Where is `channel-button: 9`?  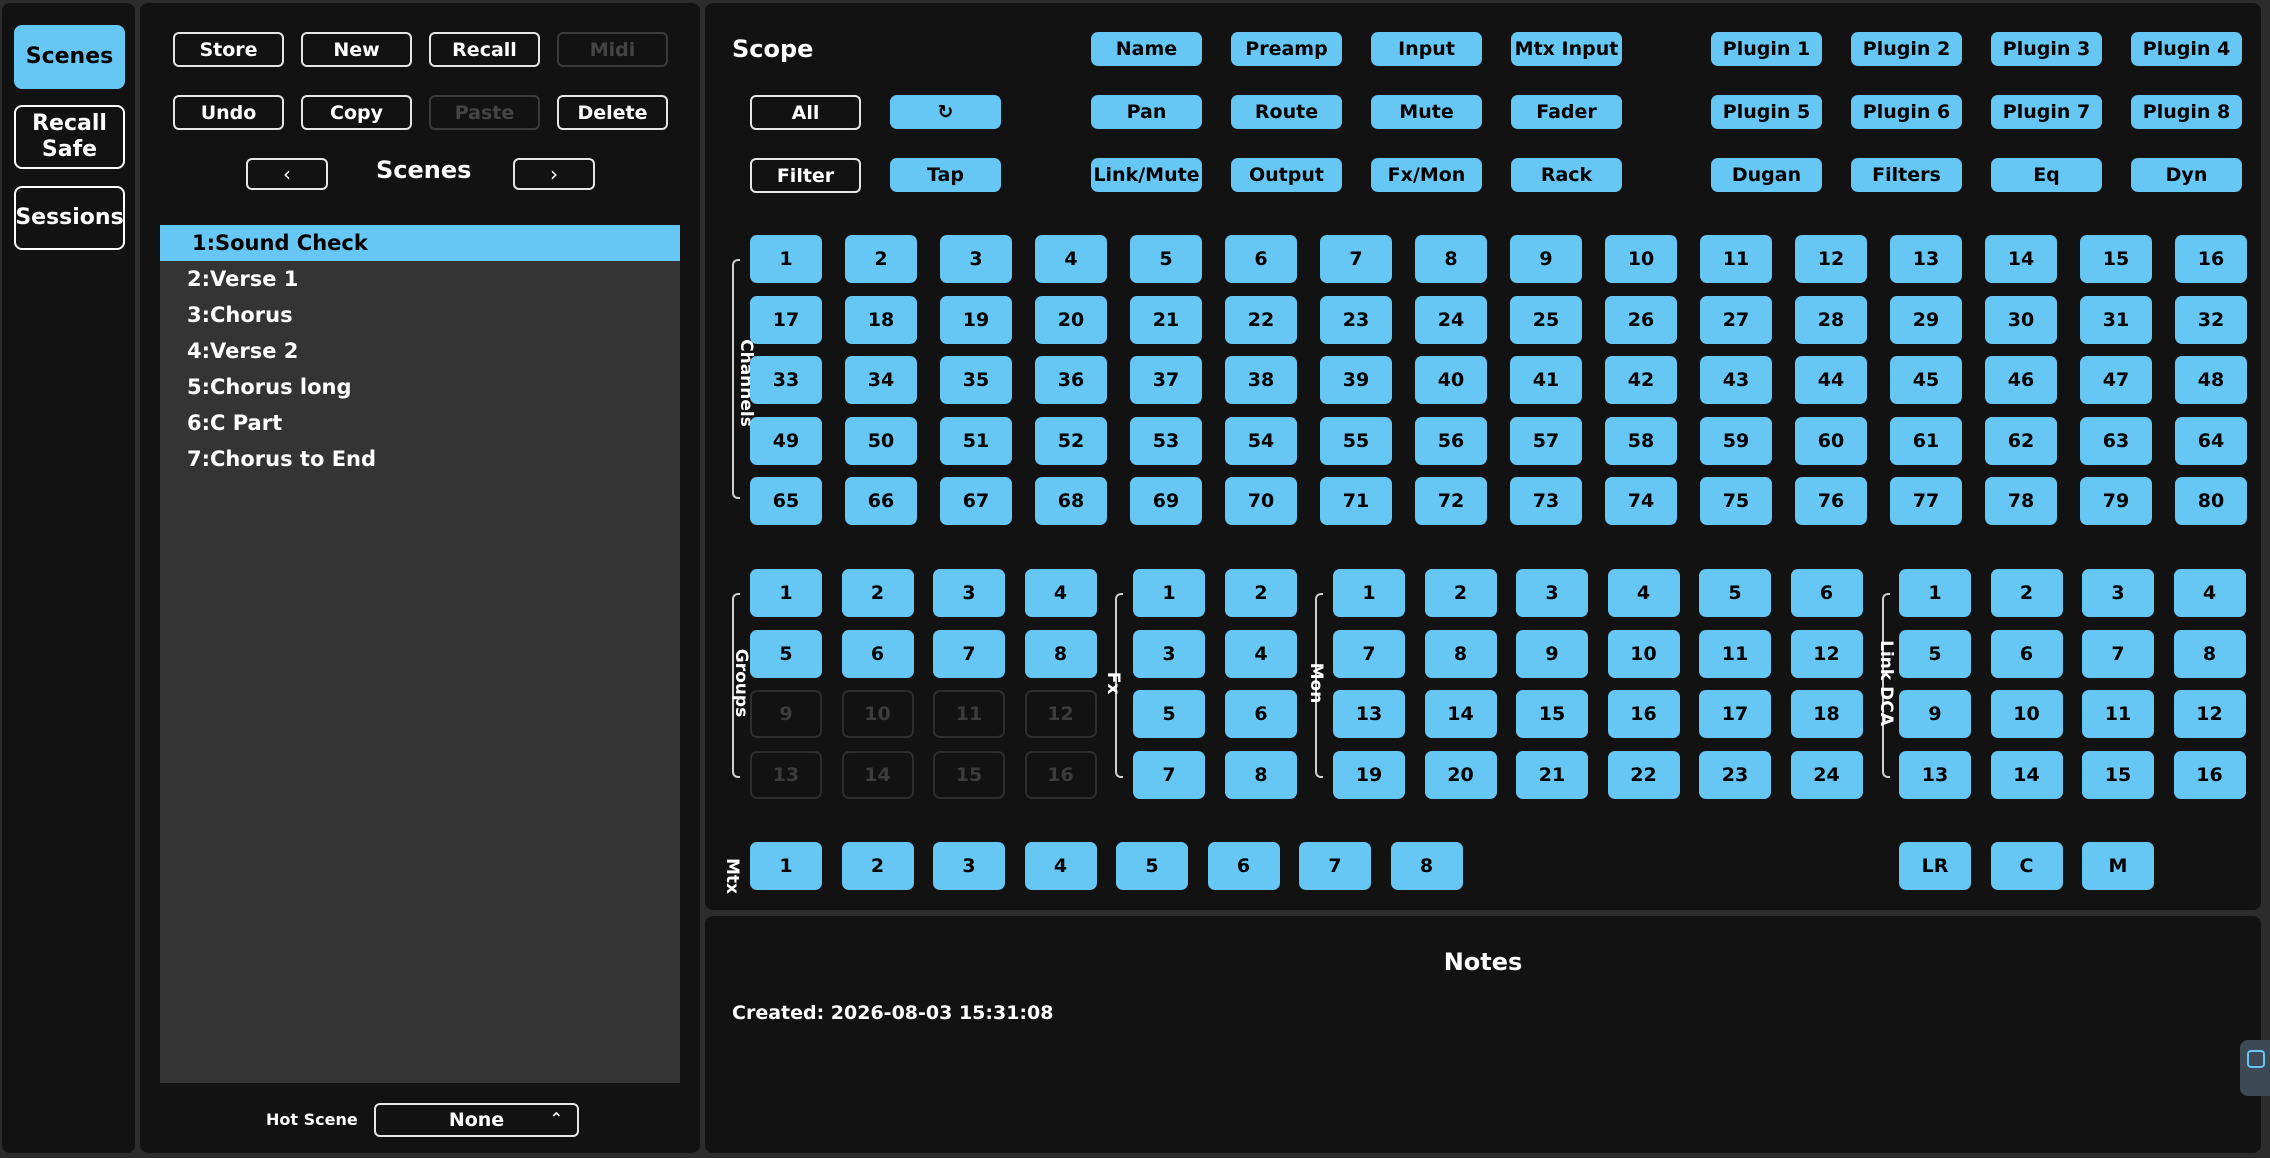 channel-button: 9 is located at coordinates (1546, 259).